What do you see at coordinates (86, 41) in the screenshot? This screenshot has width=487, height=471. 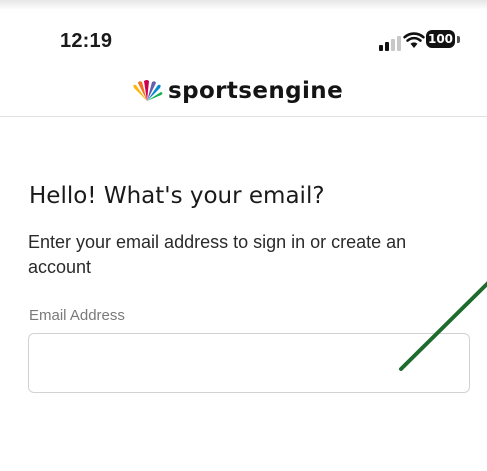 I see `status-time: 12:19` at bounding box center [86, 41].